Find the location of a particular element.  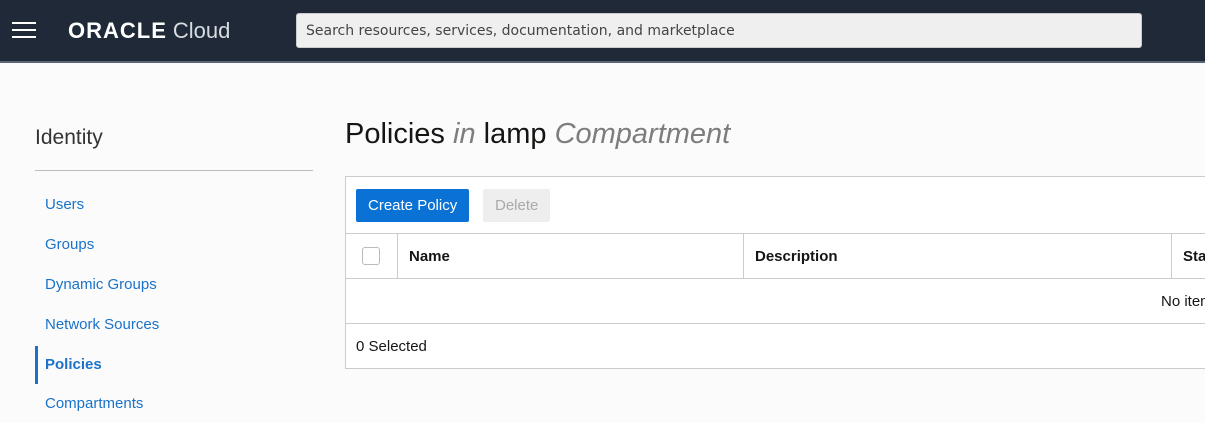

sidebar-item-compartments: Compartments is located at coordinates (175, 404).